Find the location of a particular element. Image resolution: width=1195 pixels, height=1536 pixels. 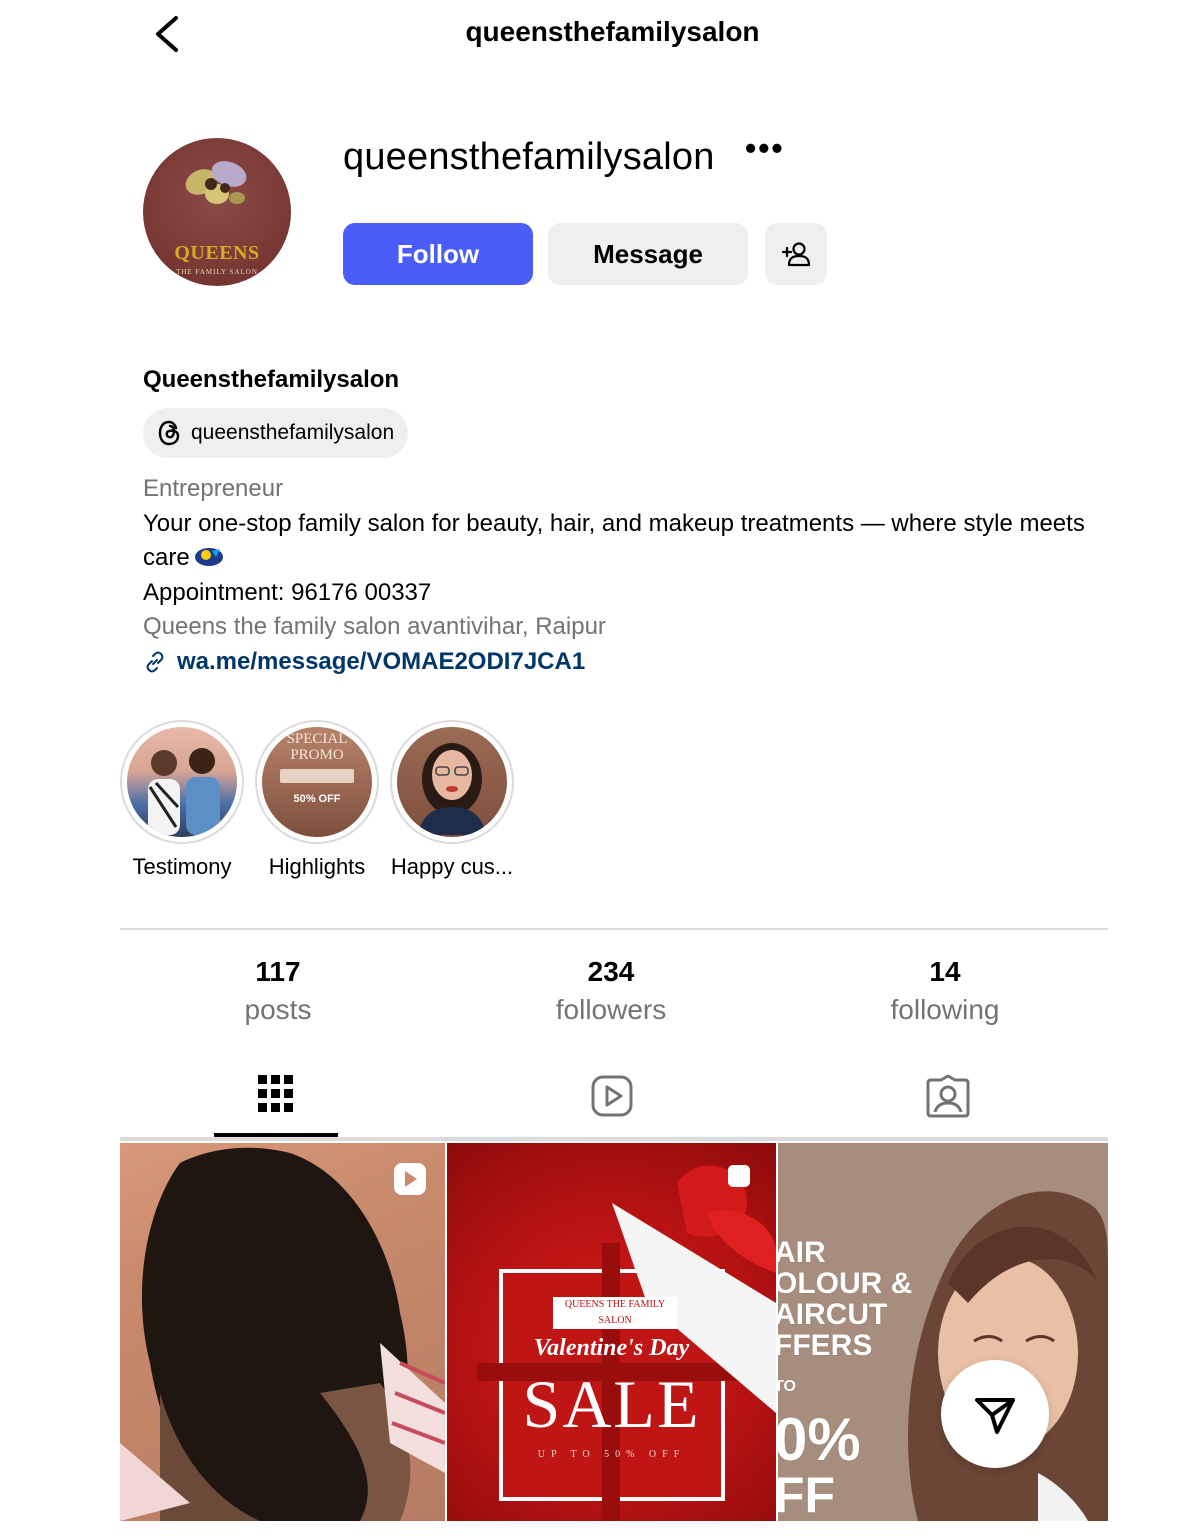

stat-following: 14 following is located at coordinates (945, 991).